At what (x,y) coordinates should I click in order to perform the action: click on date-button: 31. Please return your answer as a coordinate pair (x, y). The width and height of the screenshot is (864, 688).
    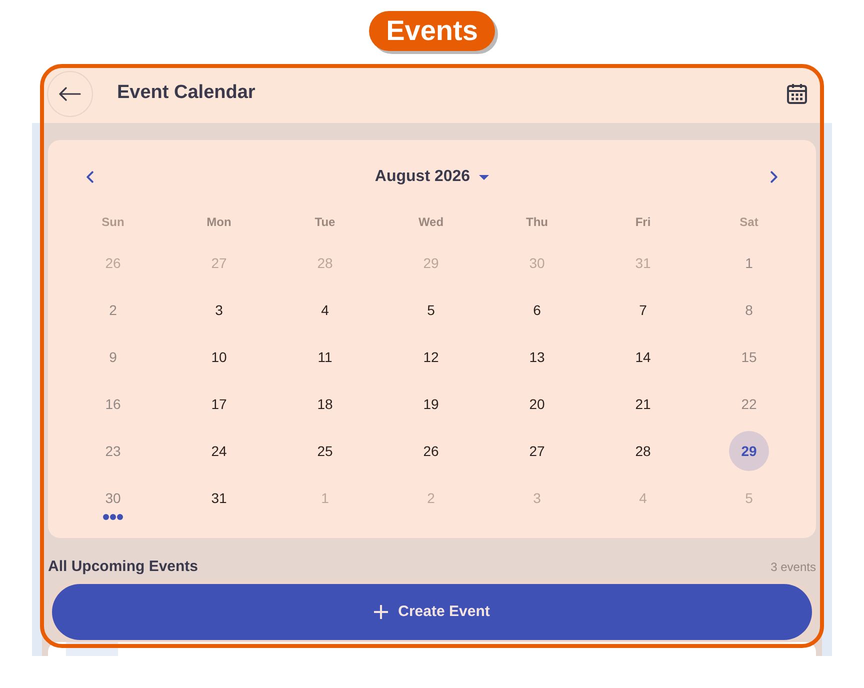
    Looking at the image, I should click on (219, 498).